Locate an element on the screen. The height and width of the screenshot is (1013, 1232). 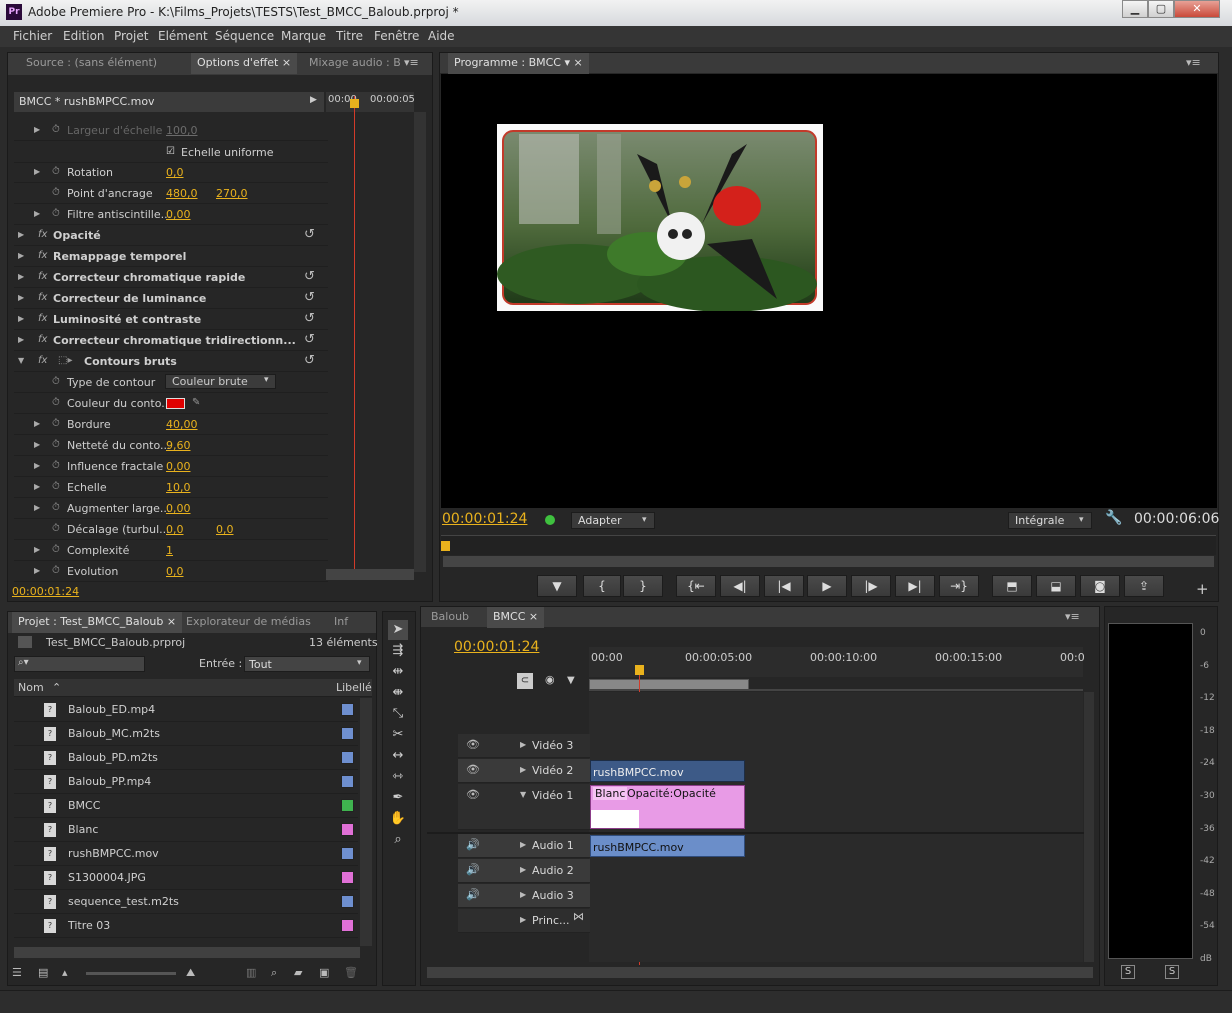
quality-dropdown: Intégrale ▾ is located at coordinates (1050, 520).